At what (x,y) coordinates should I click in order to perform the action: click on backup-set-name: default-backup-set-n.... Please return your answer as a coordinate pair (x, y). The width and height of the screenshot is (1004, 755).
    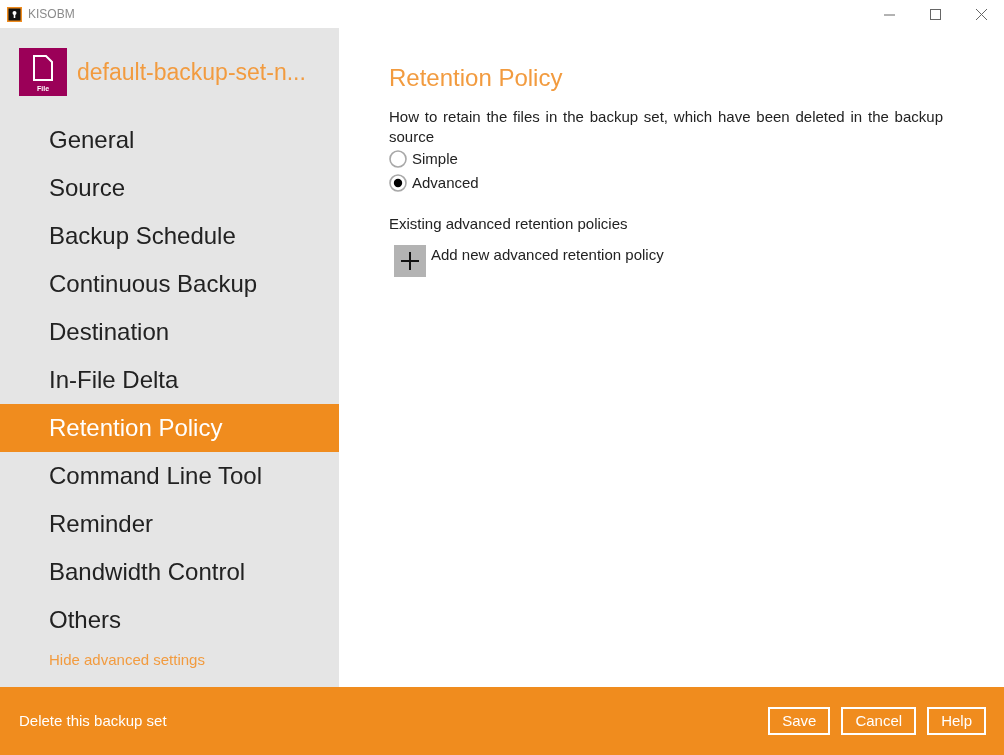
    Looking at the image, I should click on (191, 72).